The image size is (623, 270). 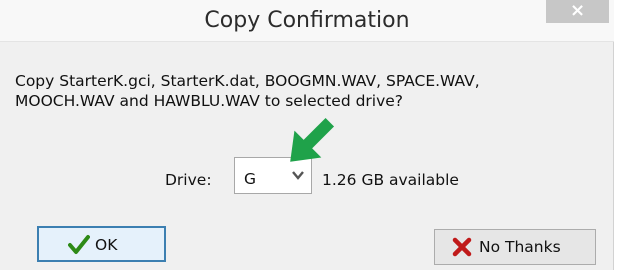 I want to click on close-icon: ×, so click(x=577, y=10).